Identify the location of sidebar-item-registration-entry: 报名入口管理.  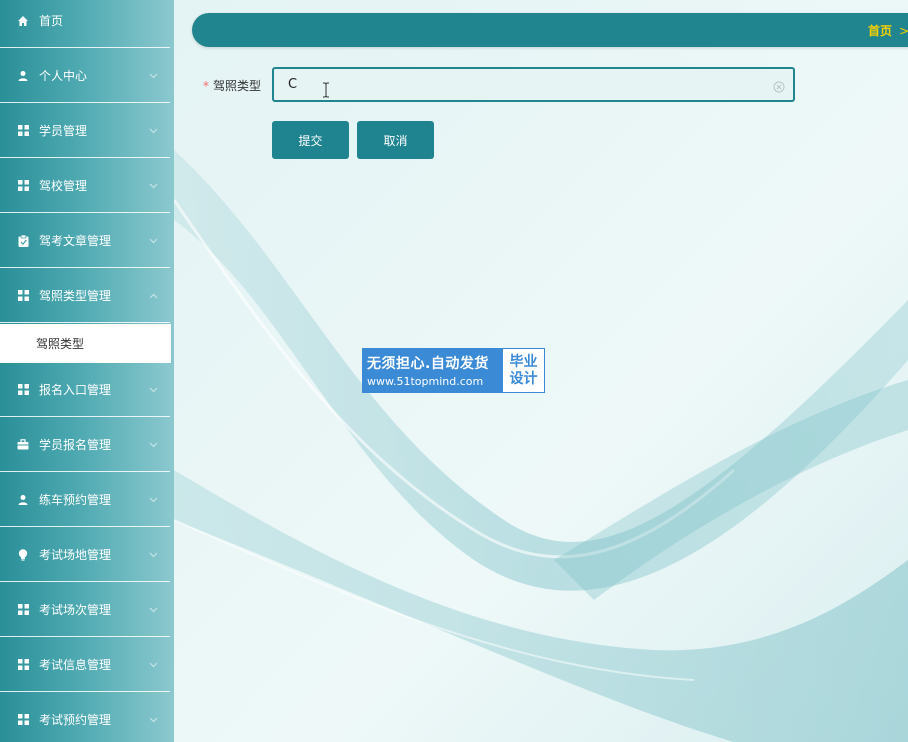
(85, 390).